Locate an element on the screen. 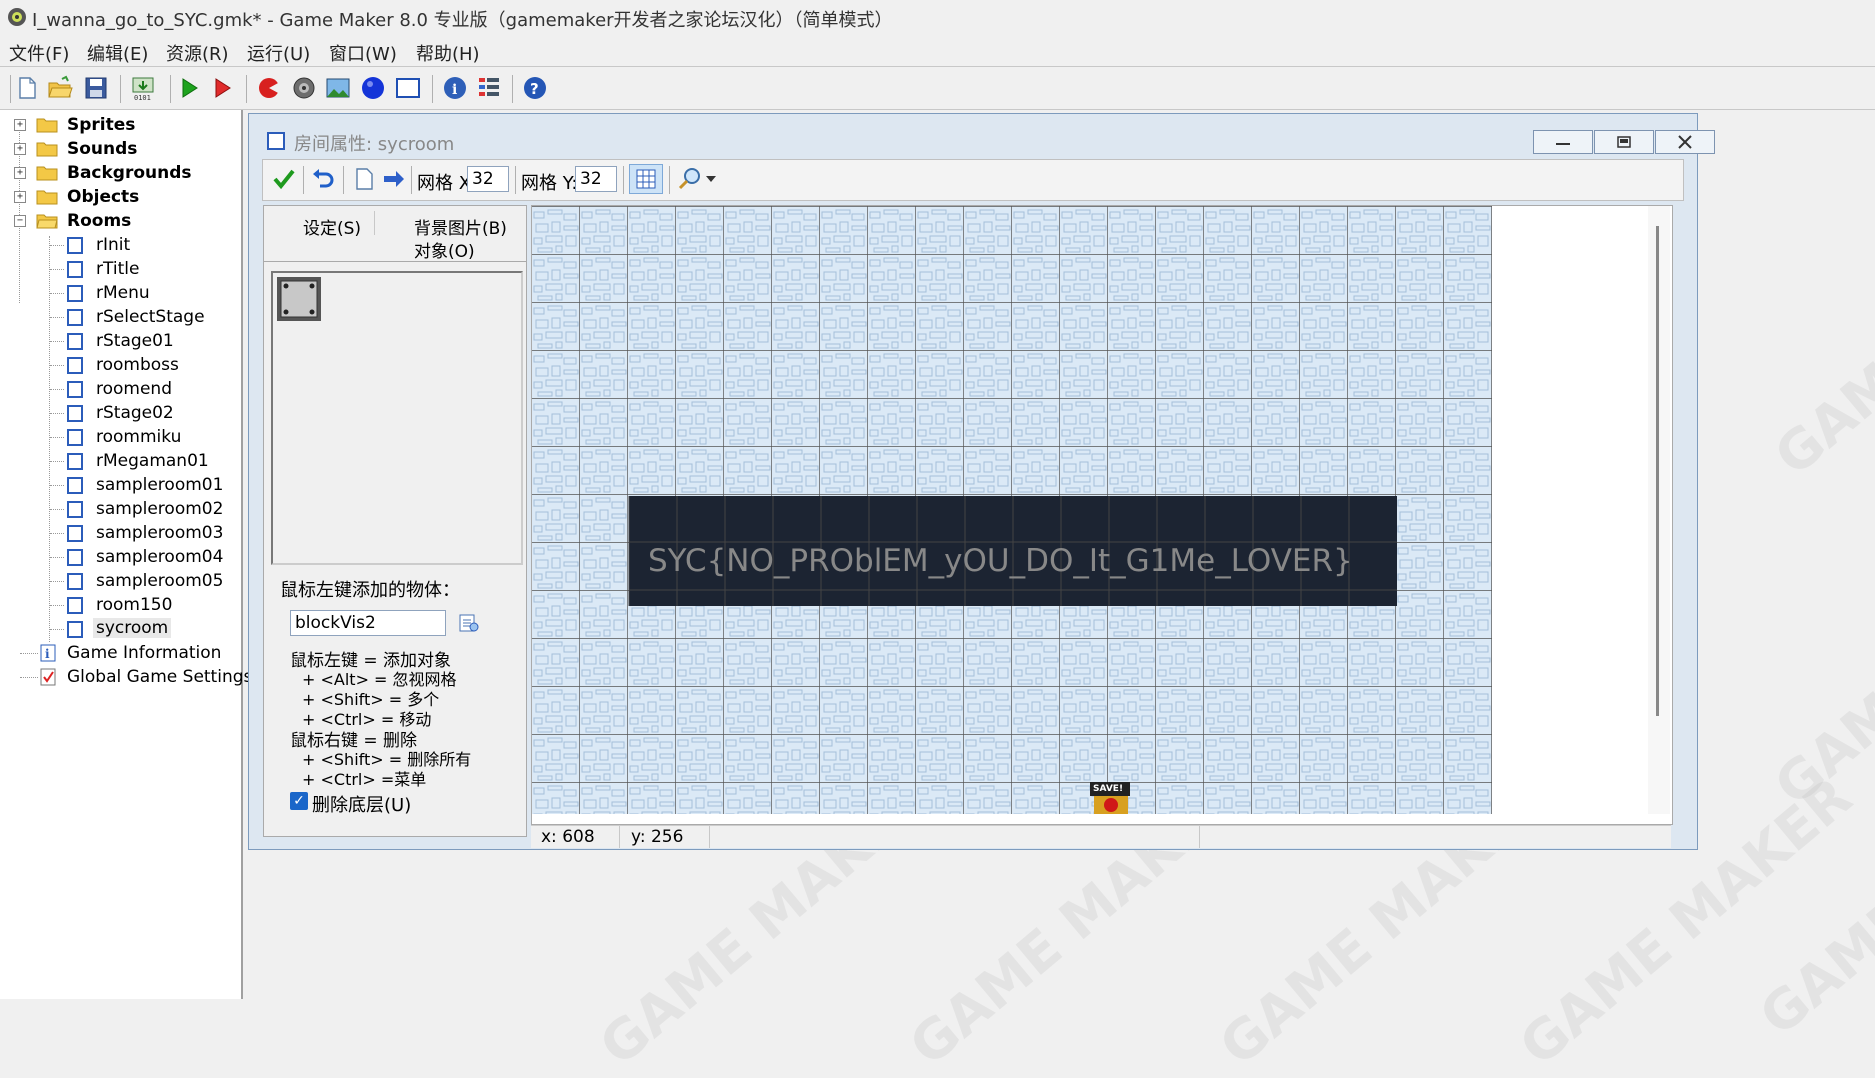 Image resolution: width=1875 pixels, height=1078 pixels. object-palette is located at coordinates (397, 418).